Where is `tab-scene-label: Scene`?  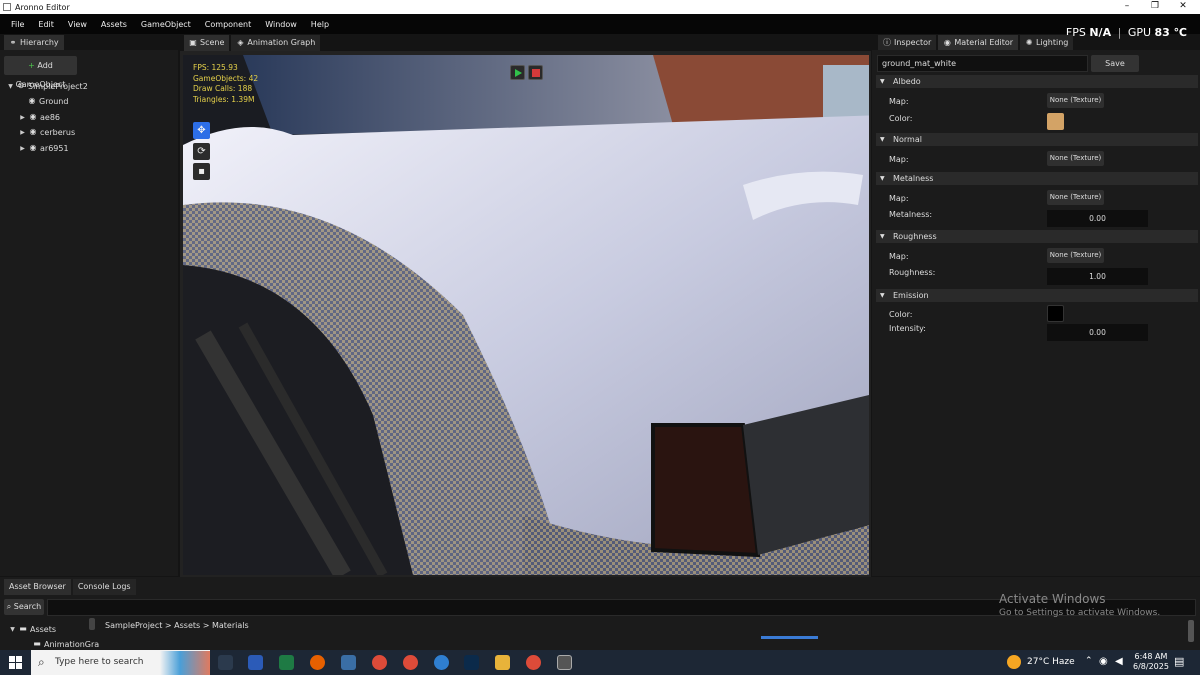
tab-scene-label: Scene is located at coordinates (212, 42).